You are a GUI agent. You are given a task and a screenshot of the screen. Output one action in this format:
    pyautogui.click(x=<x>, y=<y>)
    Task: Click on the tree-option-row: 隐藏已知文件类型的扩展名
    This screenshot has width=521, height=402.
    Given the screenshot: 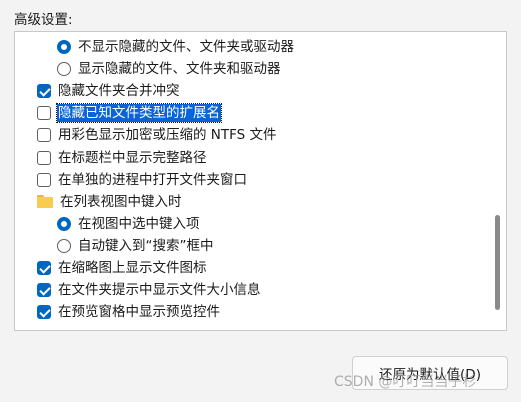 What is the action you would take?
    pyautogui.click(x=129, y=113)
    